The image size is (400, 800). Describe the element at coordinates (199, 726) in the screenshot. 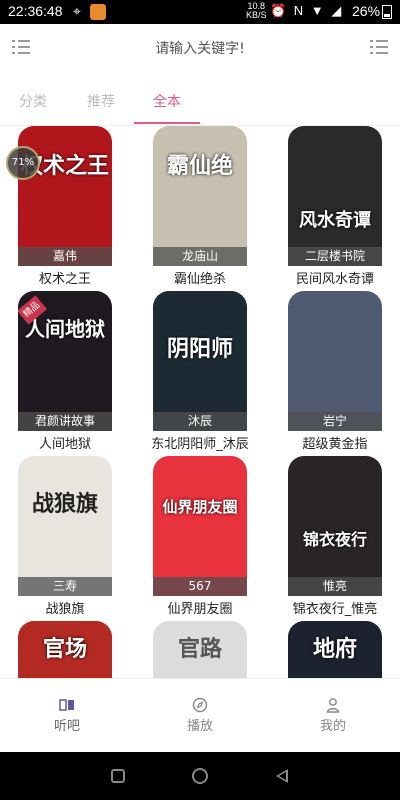

I see `nav-play-label: 播放` at that location.